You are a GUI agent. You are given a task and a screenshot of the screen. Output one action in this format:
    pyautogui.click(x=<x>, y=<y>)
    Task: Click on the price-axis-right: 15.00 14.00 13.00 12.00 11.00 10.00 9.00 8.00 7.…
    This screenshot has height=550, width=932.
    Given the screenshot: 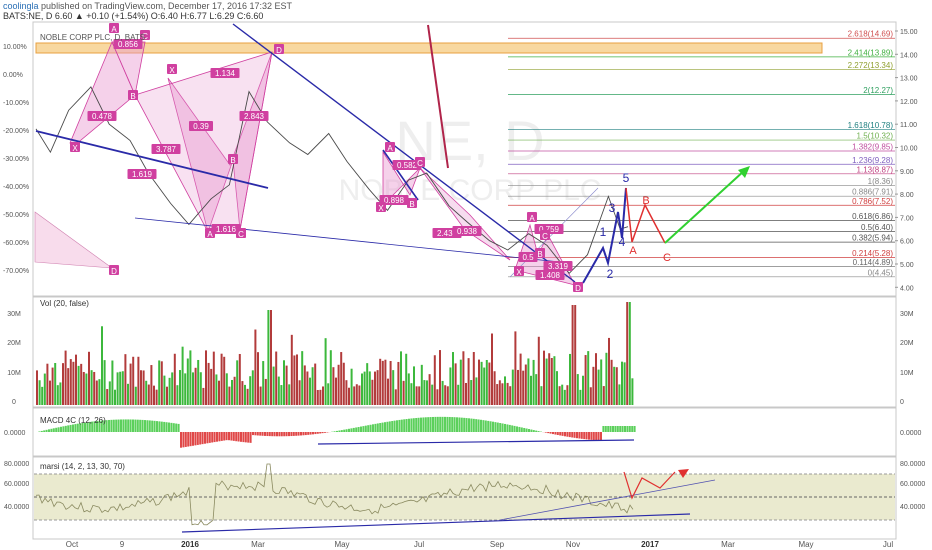 What is the action you would take?
    pyautogui.click(x=906, y=160)
    